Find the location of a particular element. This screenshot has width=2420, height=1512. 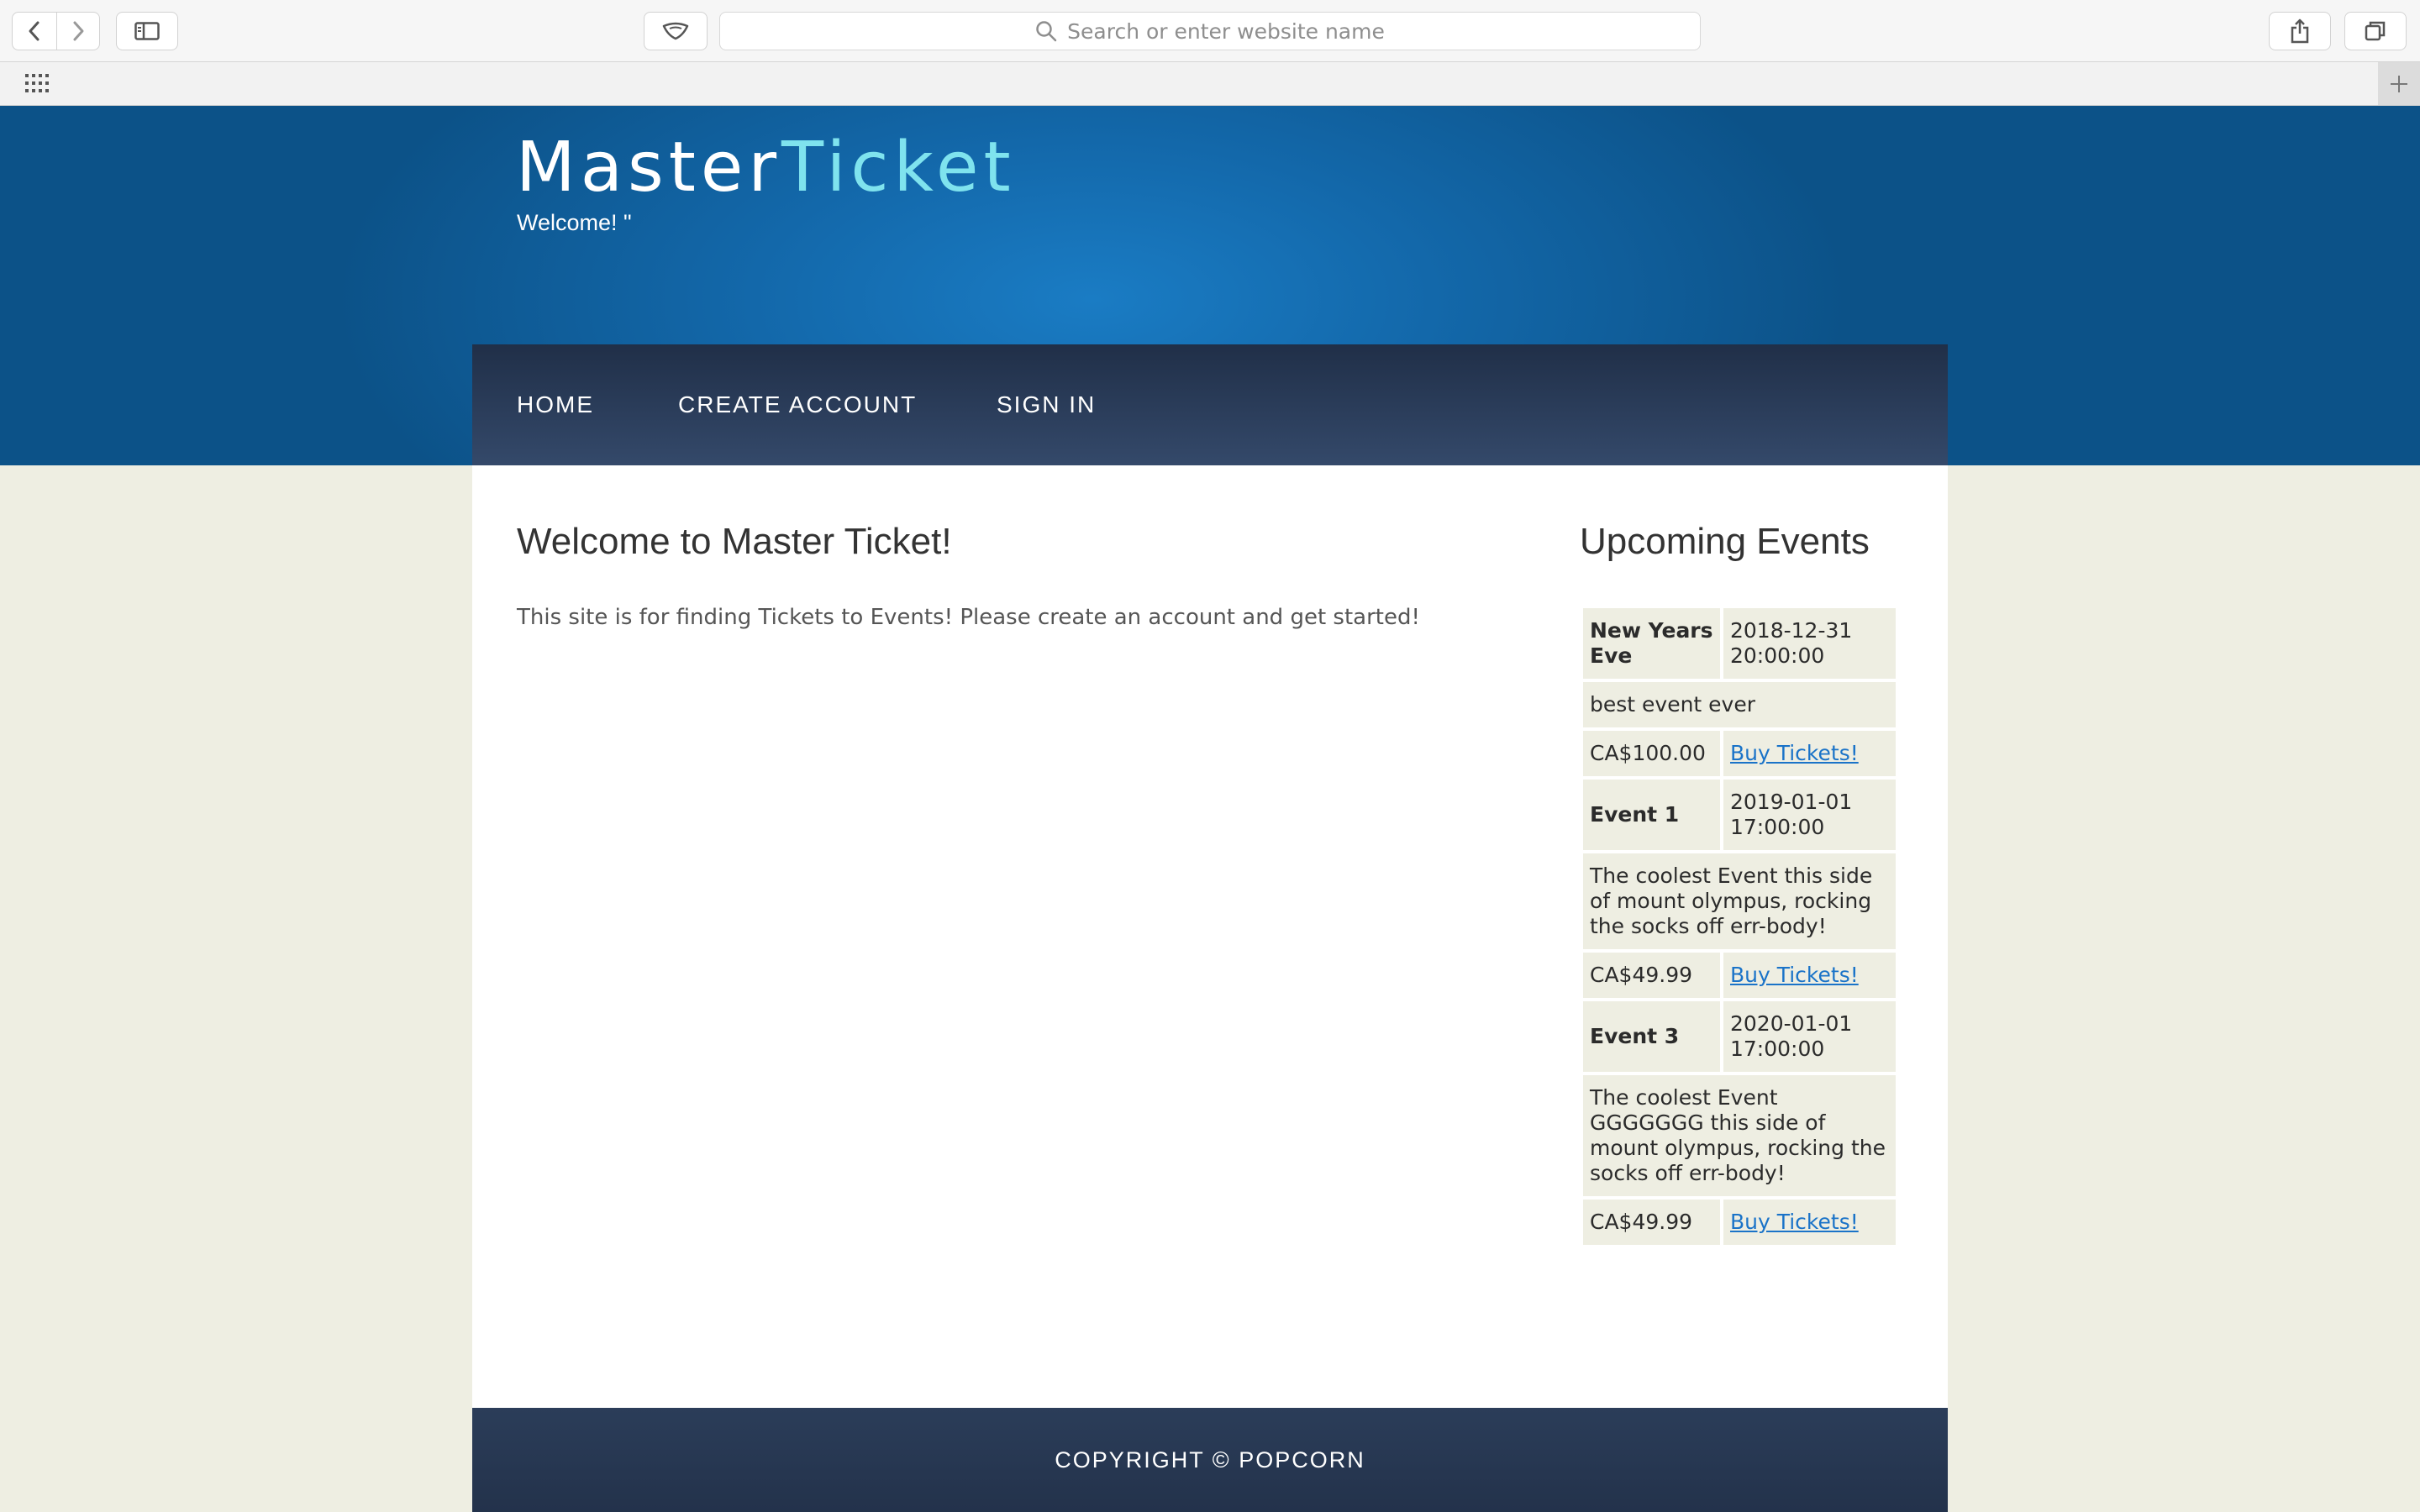

chevron-left-icon is located at coordinates (34, 31).